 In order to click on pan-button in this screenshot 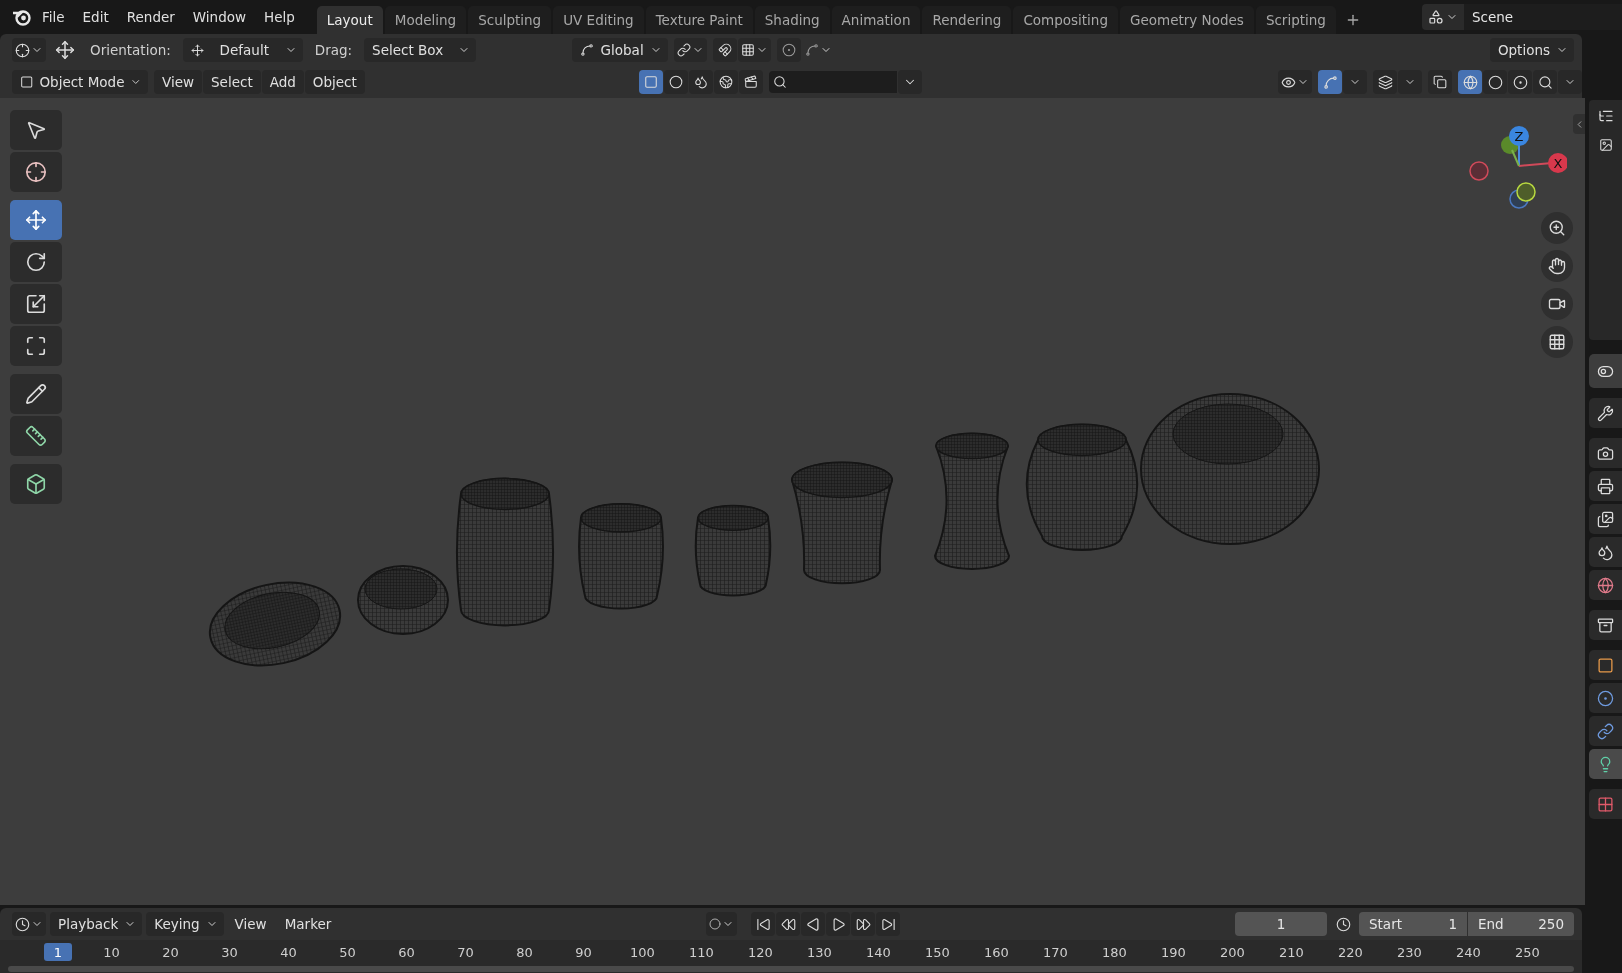, I will do `click(1557, 266)`.